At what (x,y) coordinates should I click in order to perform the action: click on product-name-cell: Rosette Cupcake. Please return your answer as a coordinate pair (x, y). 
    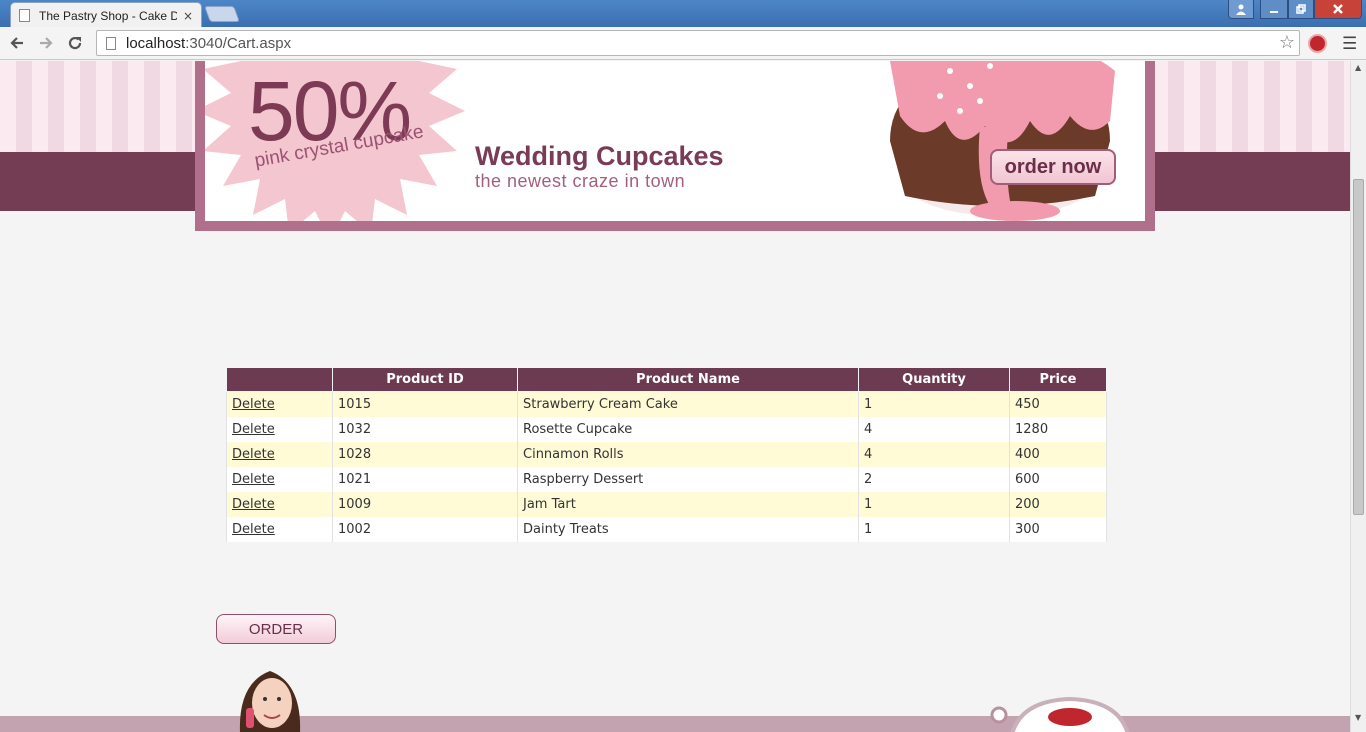
    Looking at the image, I should click on (688, 429).